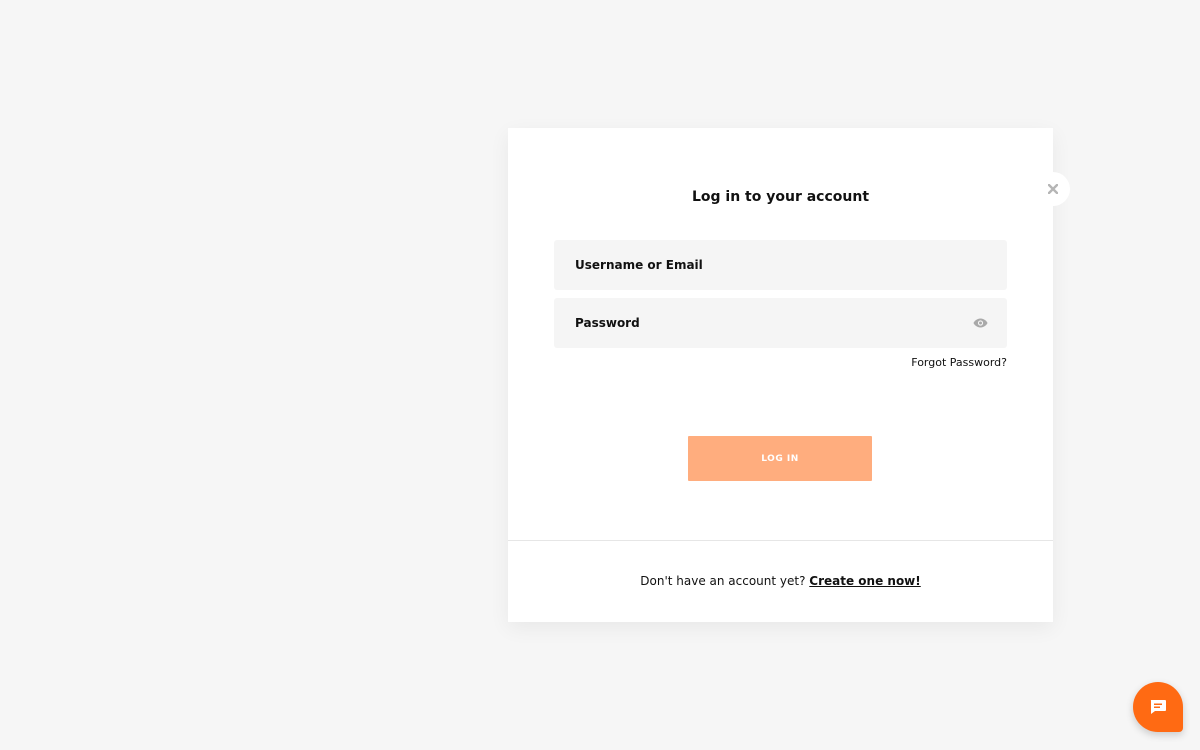 The width and height of the screenshot is (1200, 750). What do you see at coordinates (725, 581) in the screenshot?
I see `signup-prompt-text: Don't have an account yet?` at bounding box center [725, 581].